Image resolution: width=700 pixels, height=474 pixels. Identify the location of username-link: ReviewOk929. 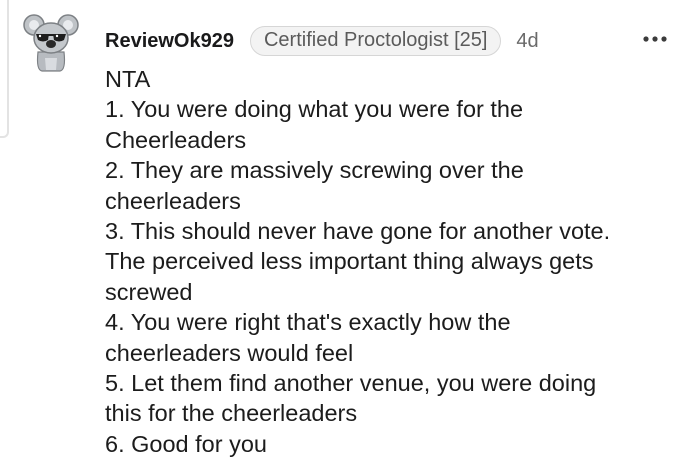
(169, 41).